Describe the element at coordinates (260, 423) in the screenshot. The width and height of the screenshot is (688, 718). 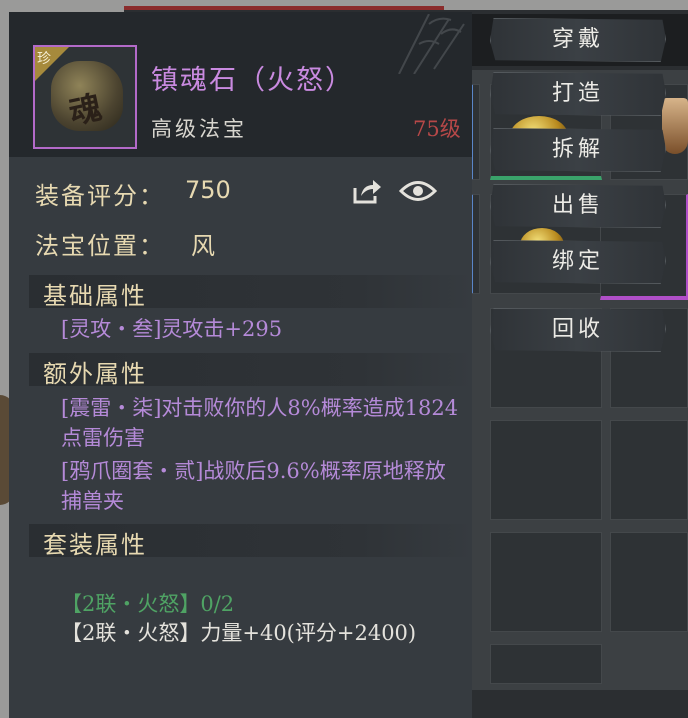
I see `extra-attribute: [震雷・柒]对击败你的人8%概率造成1824点雷伤害` at that location.